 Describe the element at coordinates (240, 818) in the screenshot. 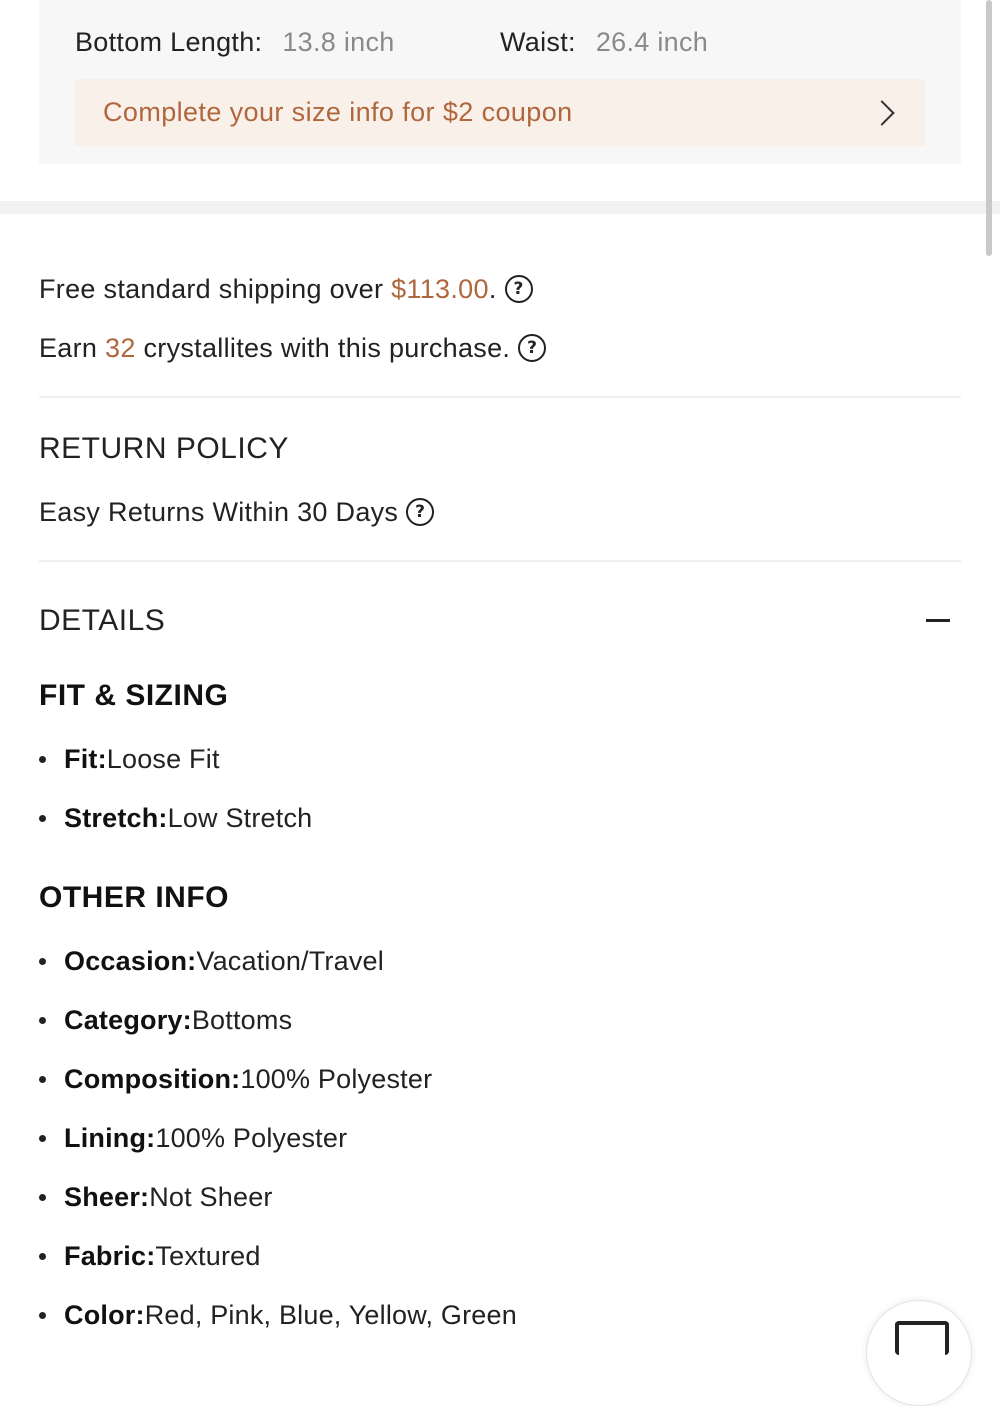

I see `item-value: Low Stretch` at that location.